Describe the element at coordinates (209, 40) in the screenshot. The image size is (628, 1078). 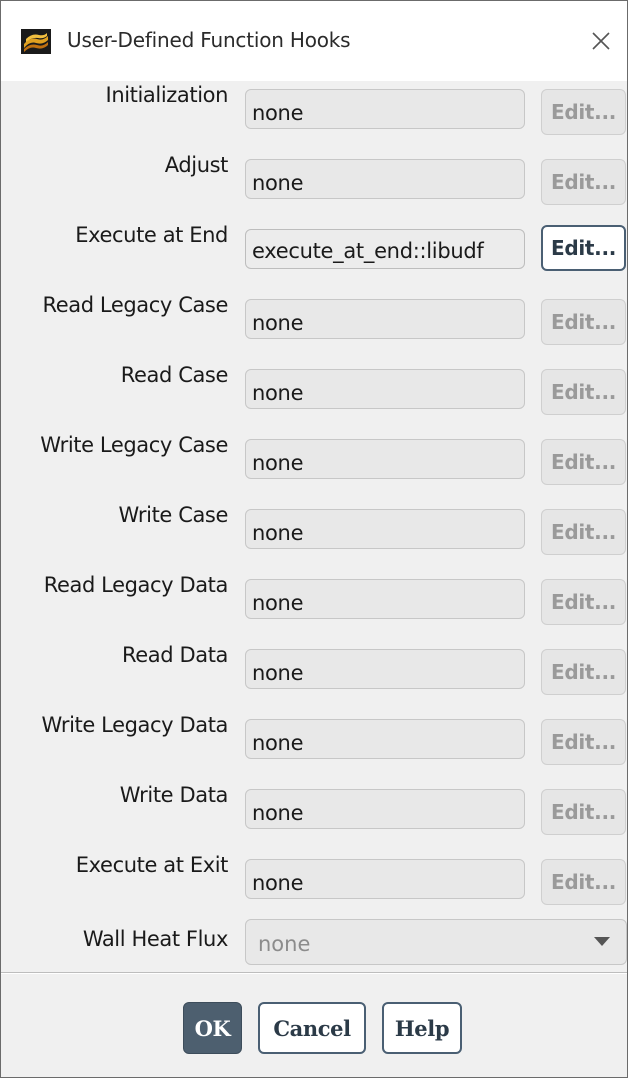
I see `window-title: User-Defined Function Hooks` at that location.